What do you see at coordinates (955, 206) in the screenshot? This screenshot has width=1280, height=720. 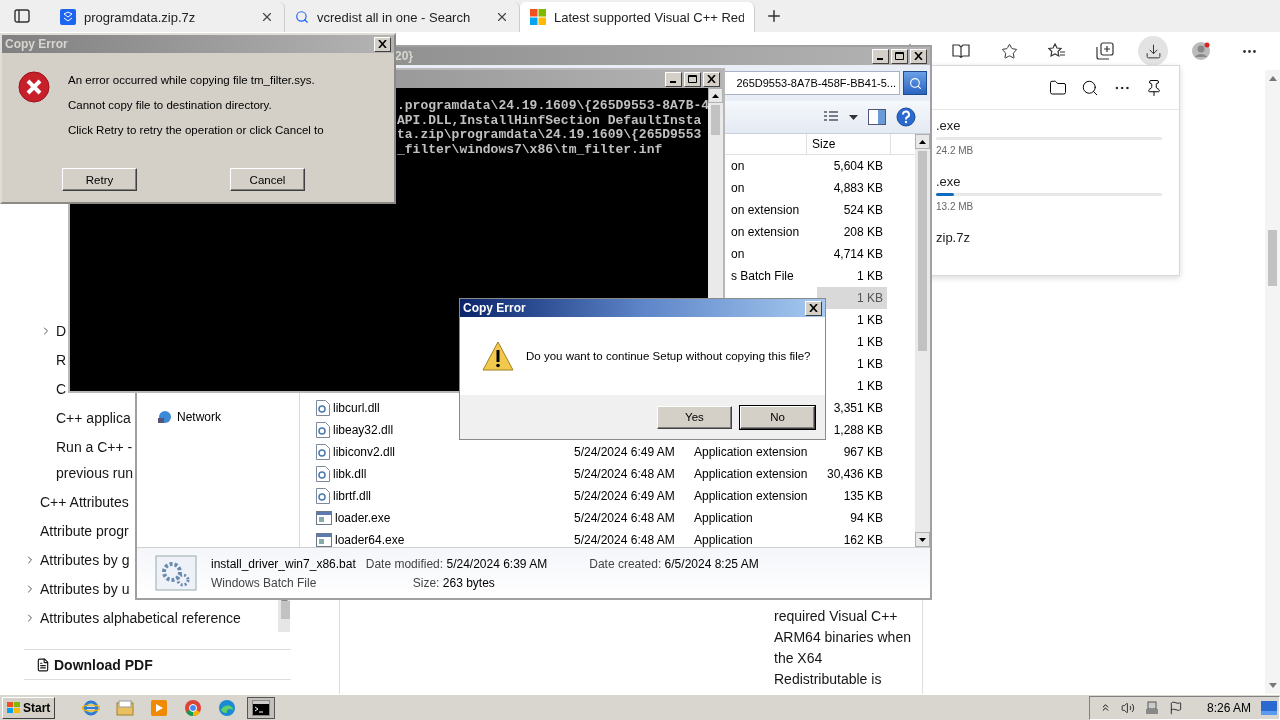 I see `download-size: 13.2 MB` at bounding box center [955, 206].